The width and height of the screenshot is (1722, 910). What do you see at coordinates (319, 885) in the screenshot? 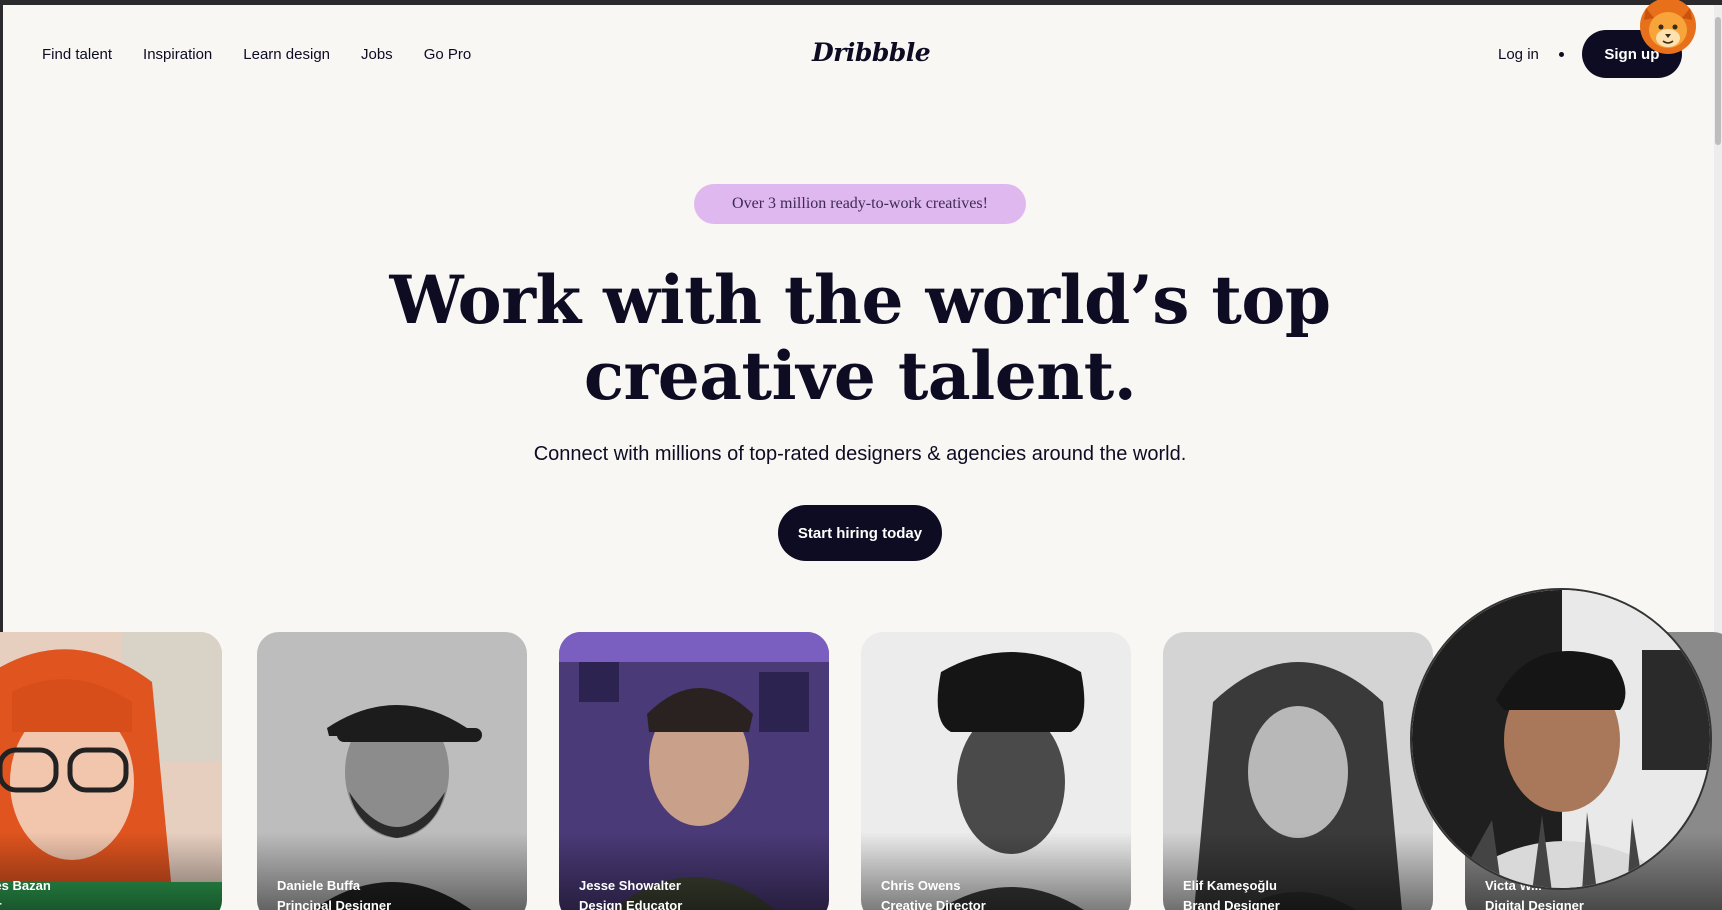
I see `designer-name: Daniele Buffa` at bounding box center [319, 885].